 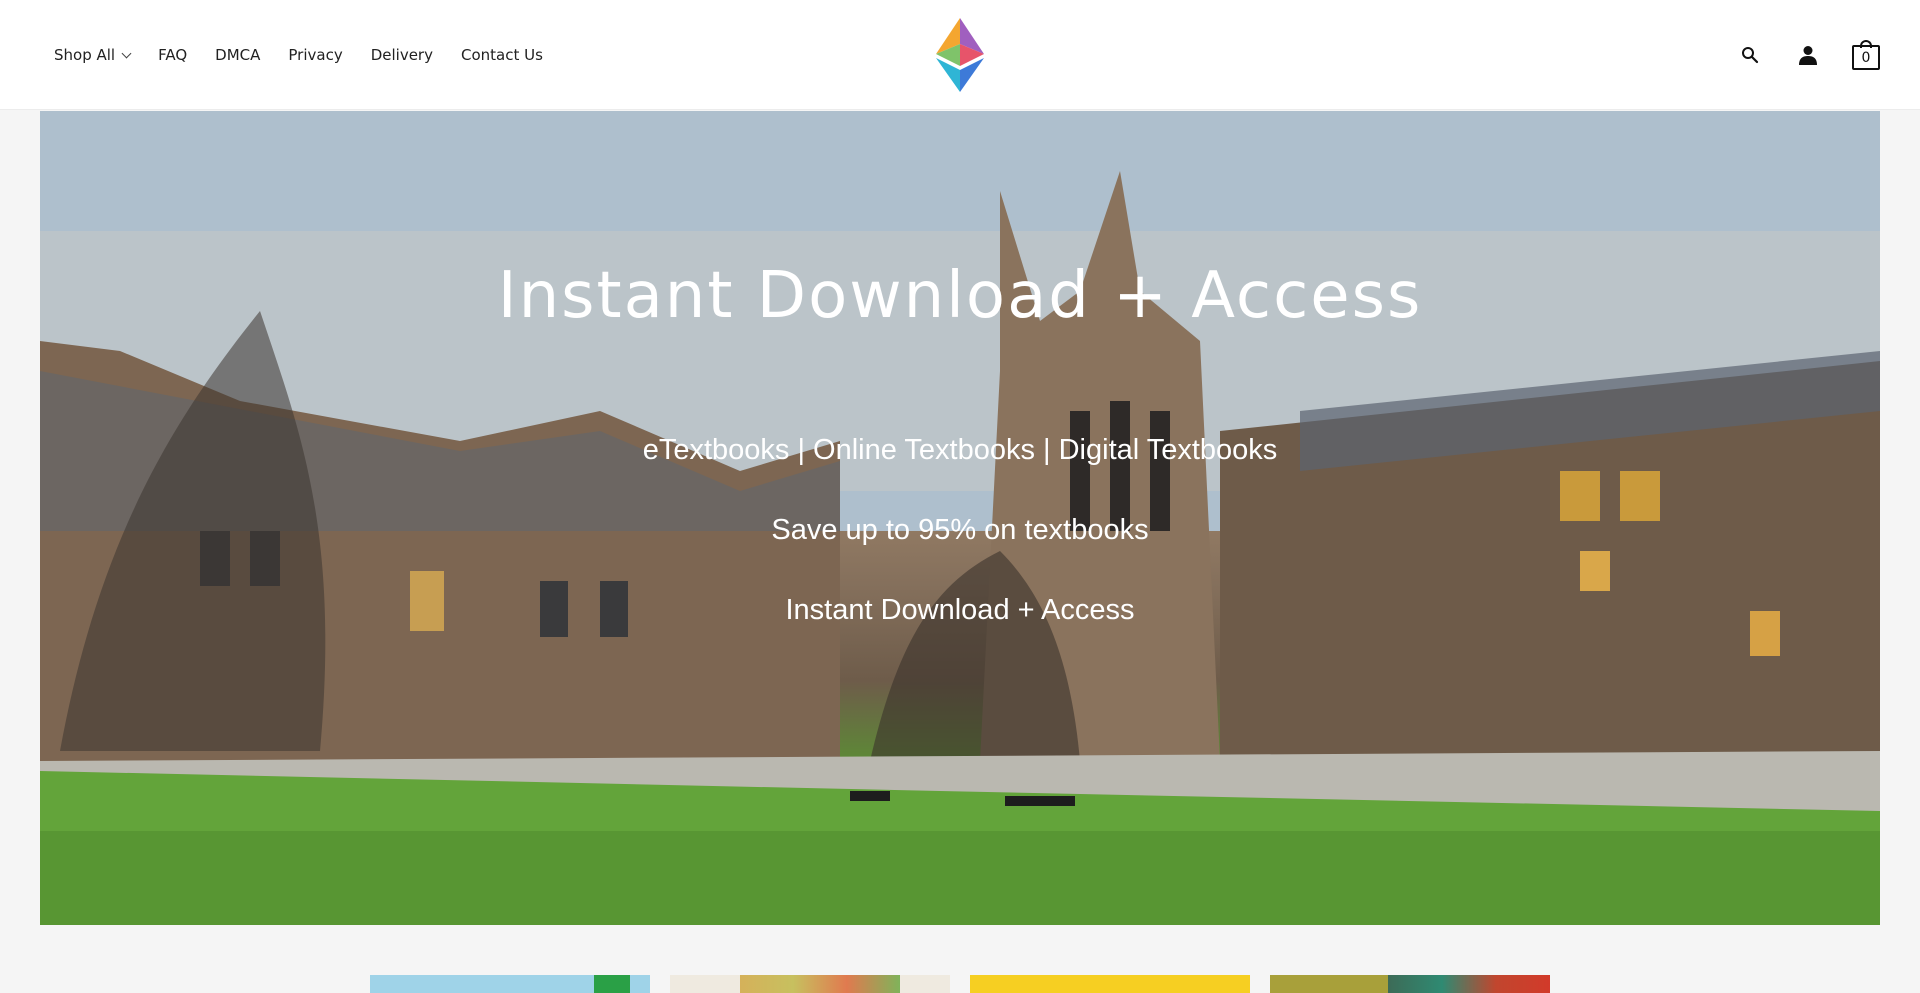 I want to click on site-logo, so click(x=960, y=55).